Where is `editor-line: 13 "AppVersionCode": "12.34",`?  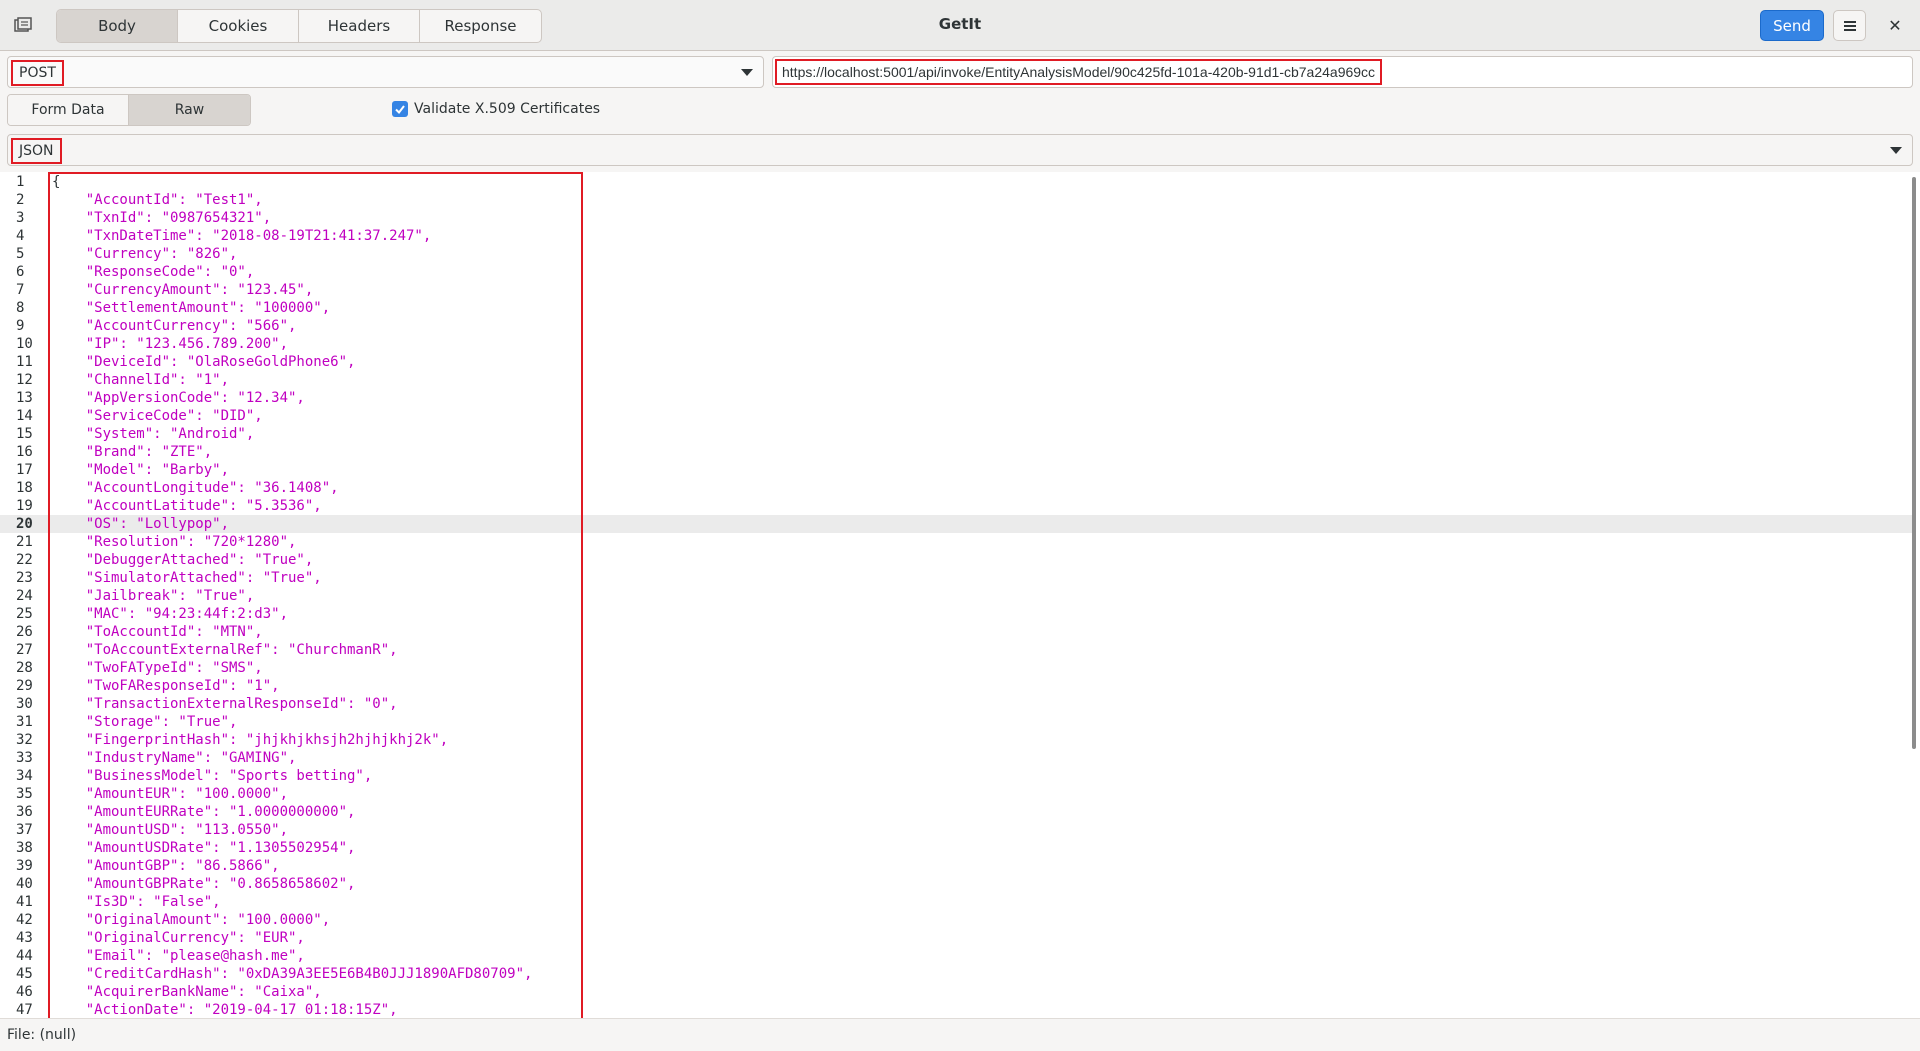
editor-line: 13 "AppVersionCode": "12.34", is located at coordinates (956, 398).